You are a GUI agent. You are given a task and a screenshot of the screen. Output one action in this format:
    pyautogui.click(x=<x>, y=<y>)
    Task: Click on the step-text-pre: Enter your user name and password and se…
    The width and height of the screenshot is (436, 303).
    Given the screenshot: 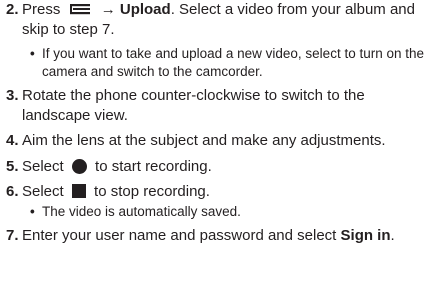 What is the action you would take?
    pyautogui.click(x=179, y=235)
    